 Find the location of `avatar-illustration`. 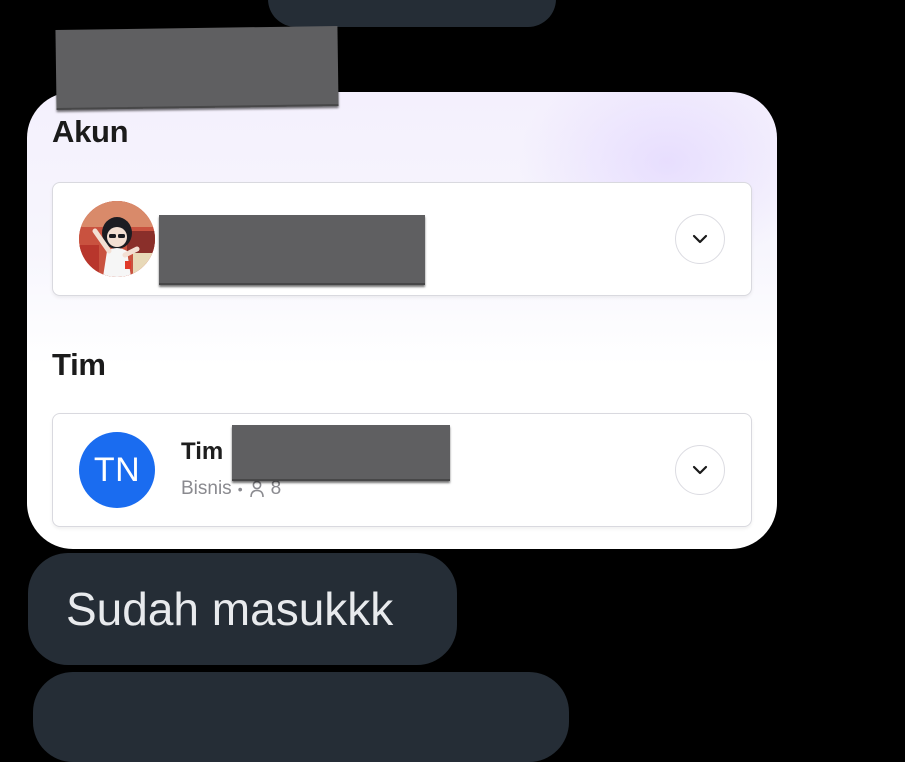

avatar-illustration is located at coordinates (117, 239).